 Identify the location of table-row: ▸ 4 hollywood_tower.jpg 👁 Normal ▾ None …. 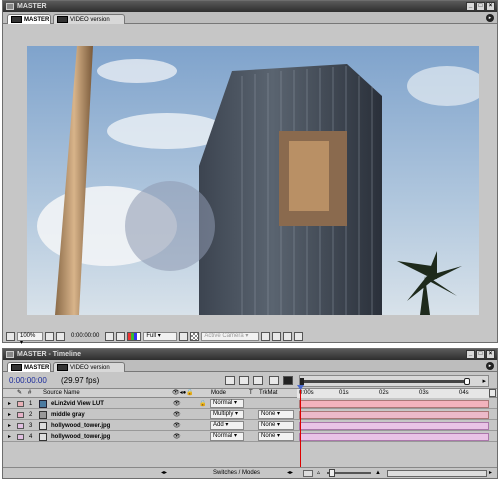
(250, 437).